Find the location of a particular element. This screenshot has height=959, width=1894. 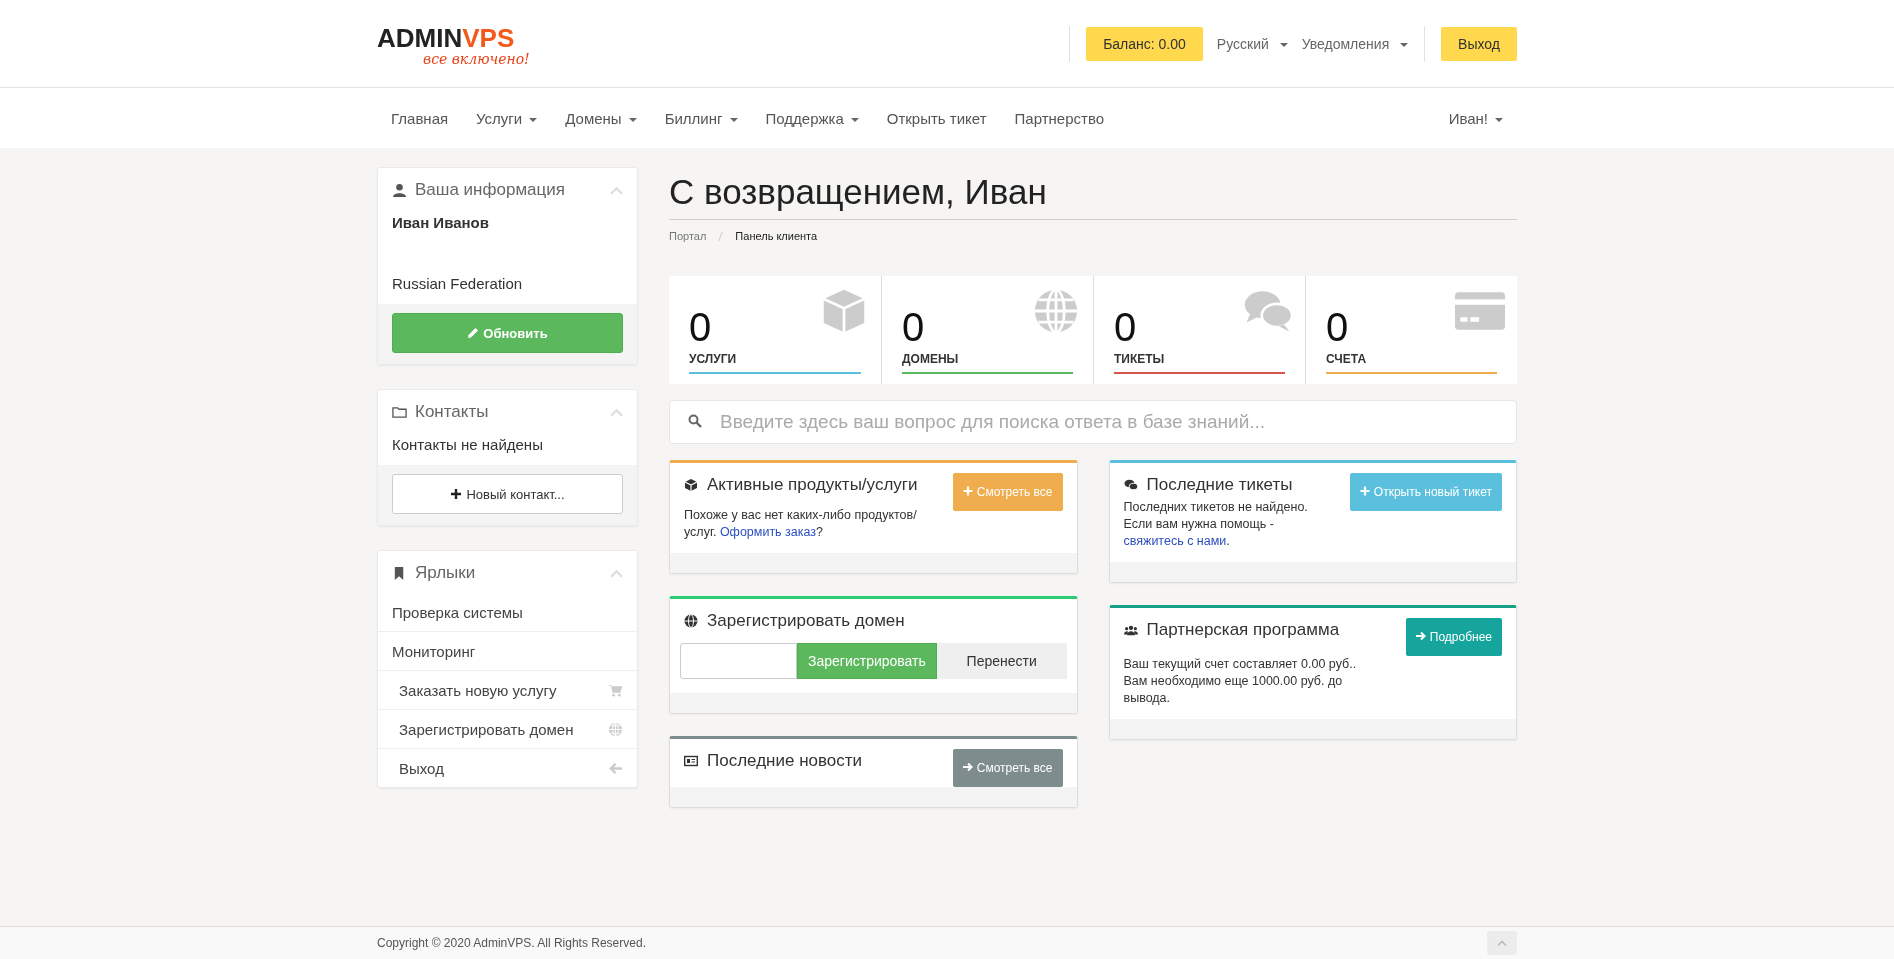

breadcrumb-link: Панель клиента is located at coordinates (776, 236).